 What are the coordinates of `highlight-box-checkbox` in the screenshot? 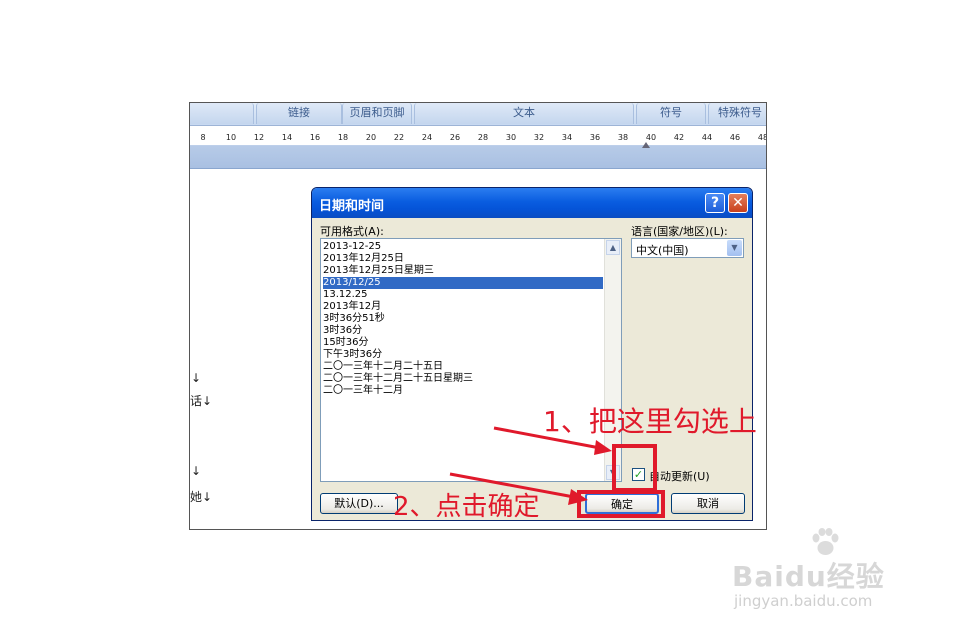 It's located at (634, 468).